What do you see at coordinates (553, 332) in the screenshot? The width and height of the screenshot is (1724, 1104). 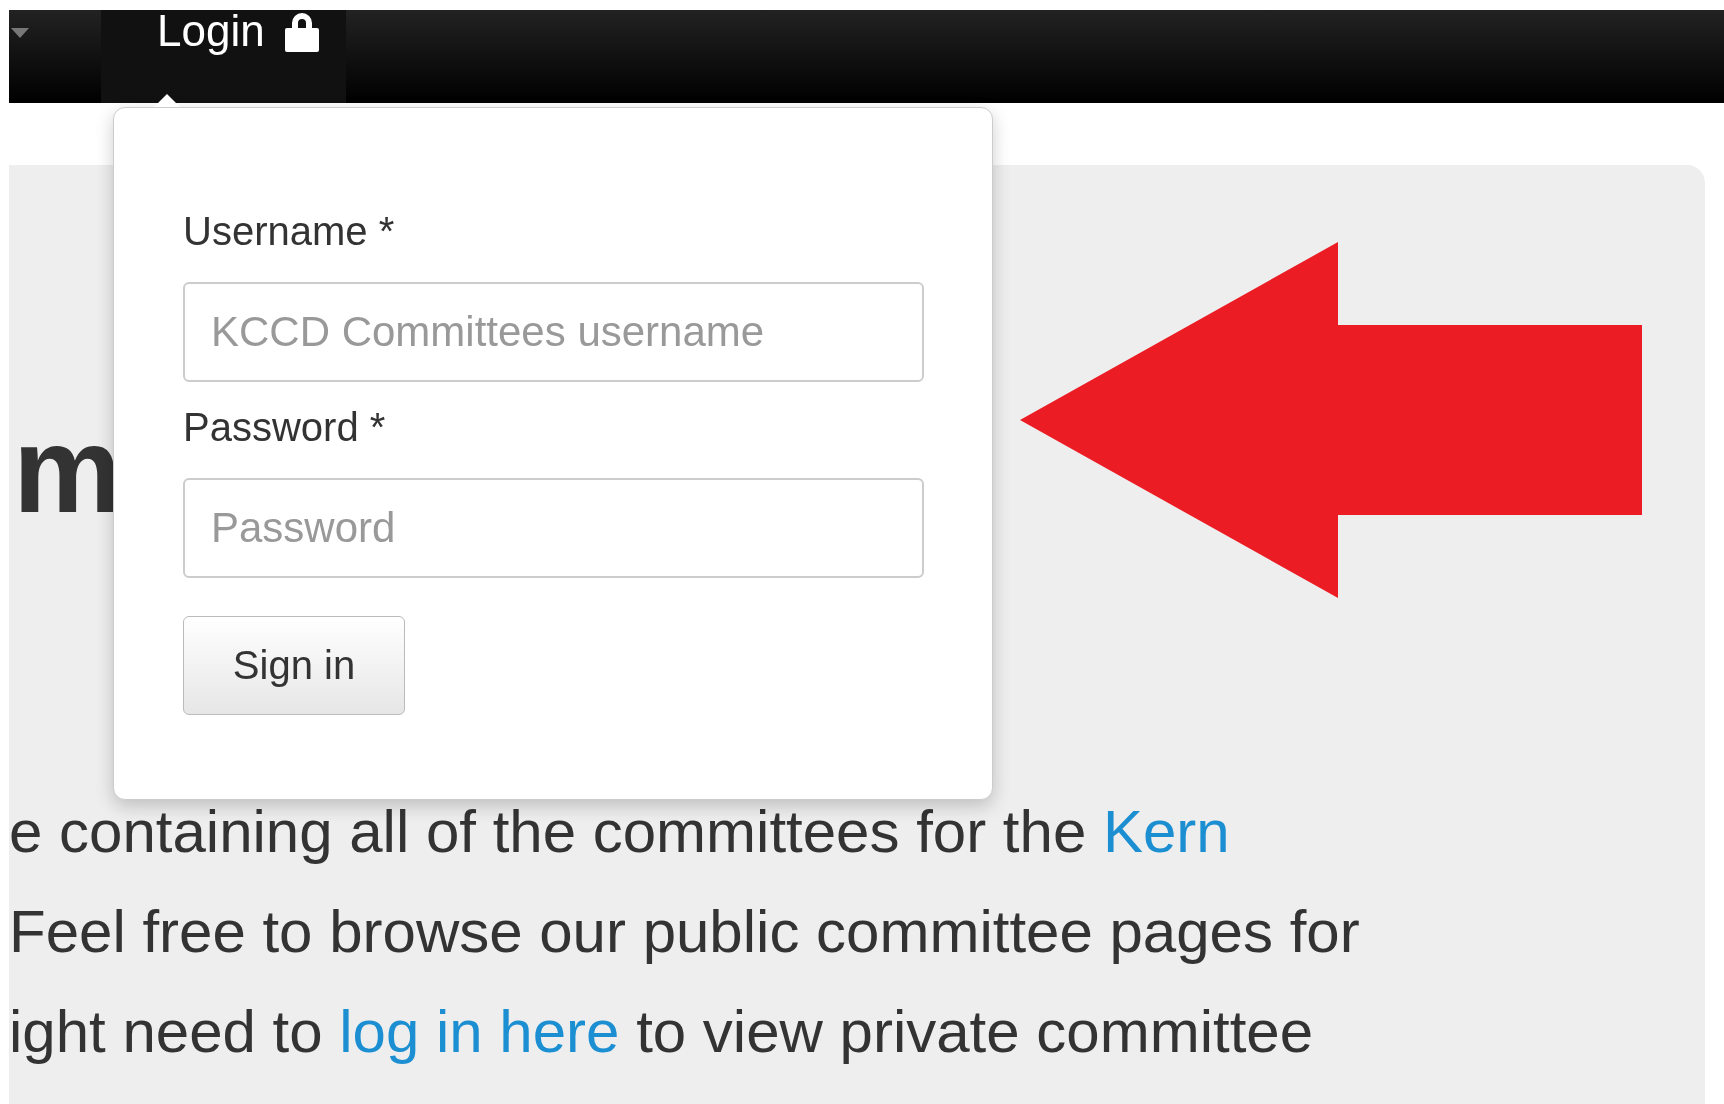 I see `input-field: KCCD Committees username` at bounding box center [553, 332].